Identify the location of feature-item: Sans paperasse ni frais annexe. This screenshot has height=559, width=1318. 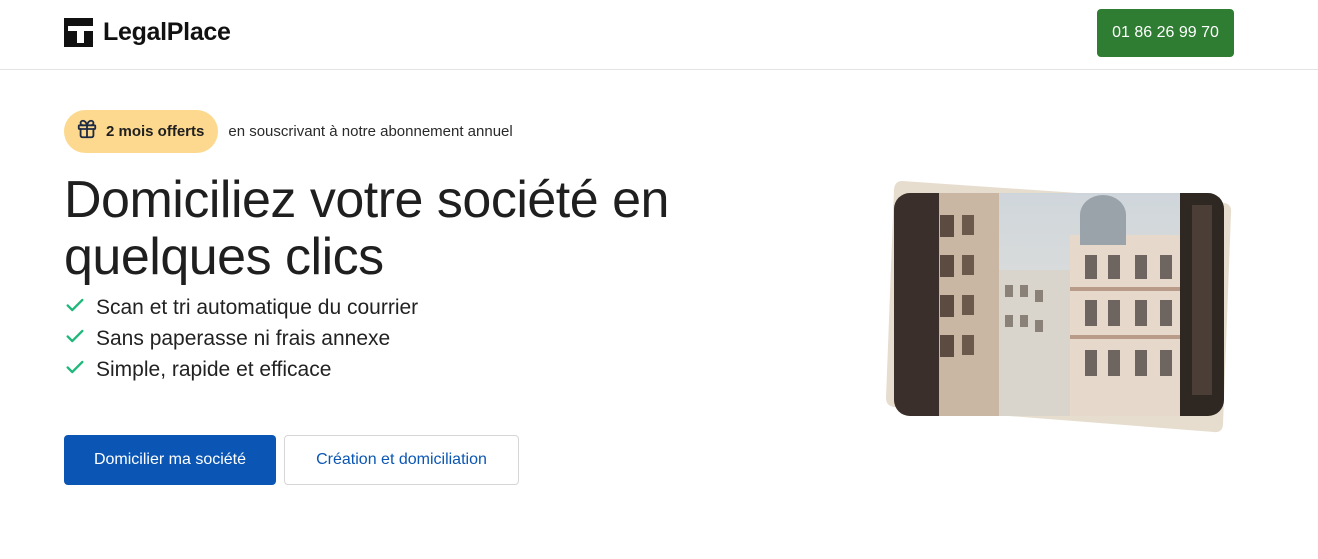
(241, 338).